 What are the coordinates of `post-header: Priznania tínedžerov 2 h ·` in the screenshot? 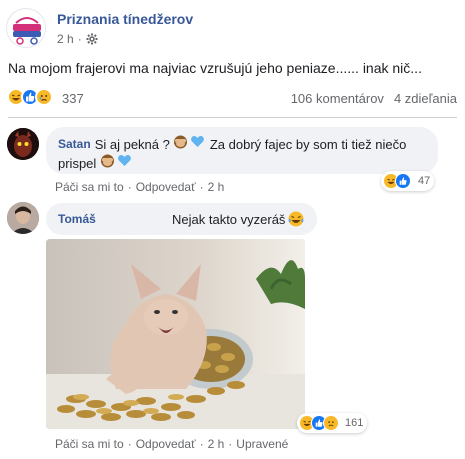 It's located at (232, 28).